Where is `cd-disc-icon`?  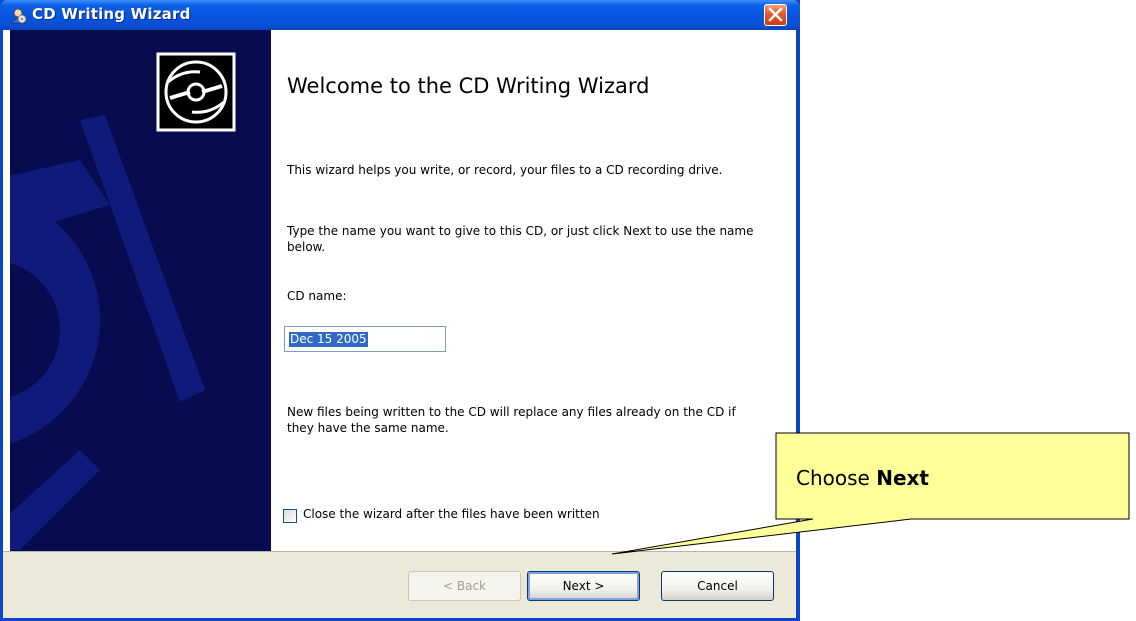
cd-disc-icon is located at coordinates (196, 92).